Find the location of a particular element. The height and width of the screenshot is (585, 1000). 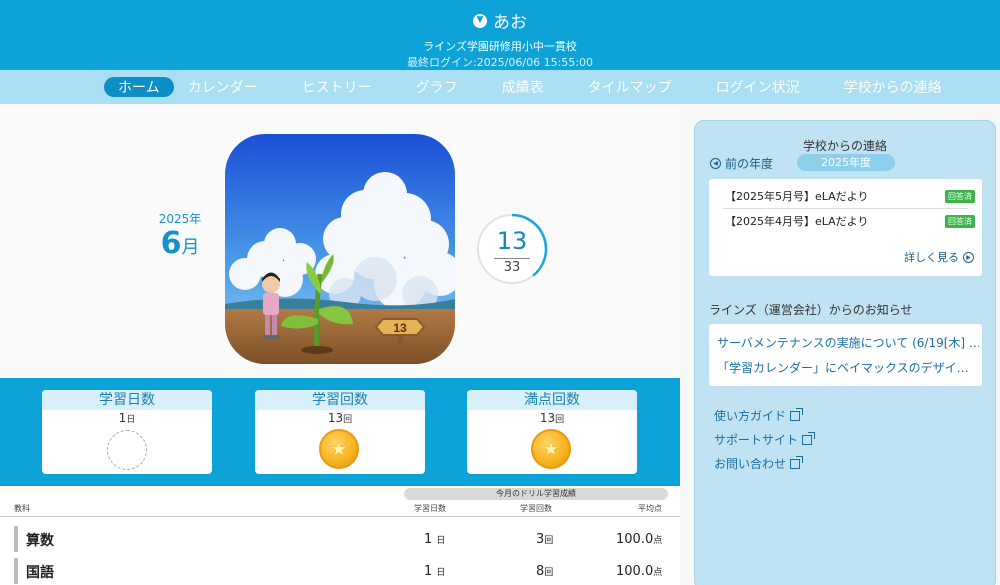

growth-scene-image: 13 is located at coordinates (340, 249).